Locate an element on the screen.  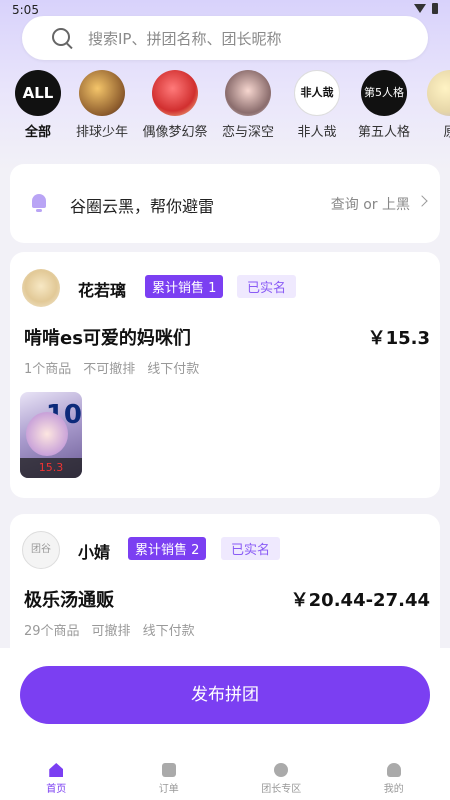
avatar is located at coordinates (41, 288).